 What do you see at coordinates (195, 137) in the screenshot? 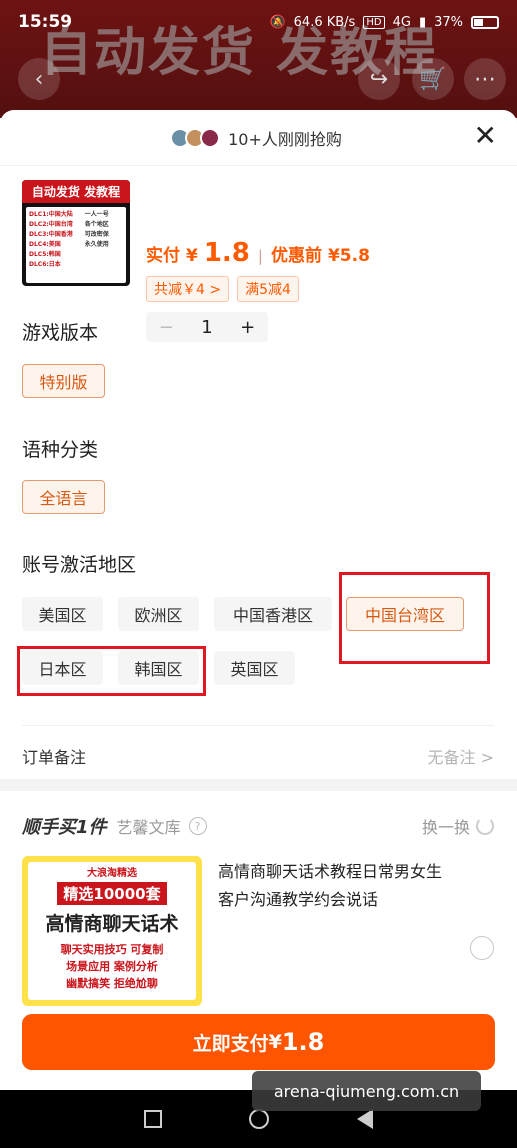
I see `buyer-avatars` at bounding box center [195, 137].